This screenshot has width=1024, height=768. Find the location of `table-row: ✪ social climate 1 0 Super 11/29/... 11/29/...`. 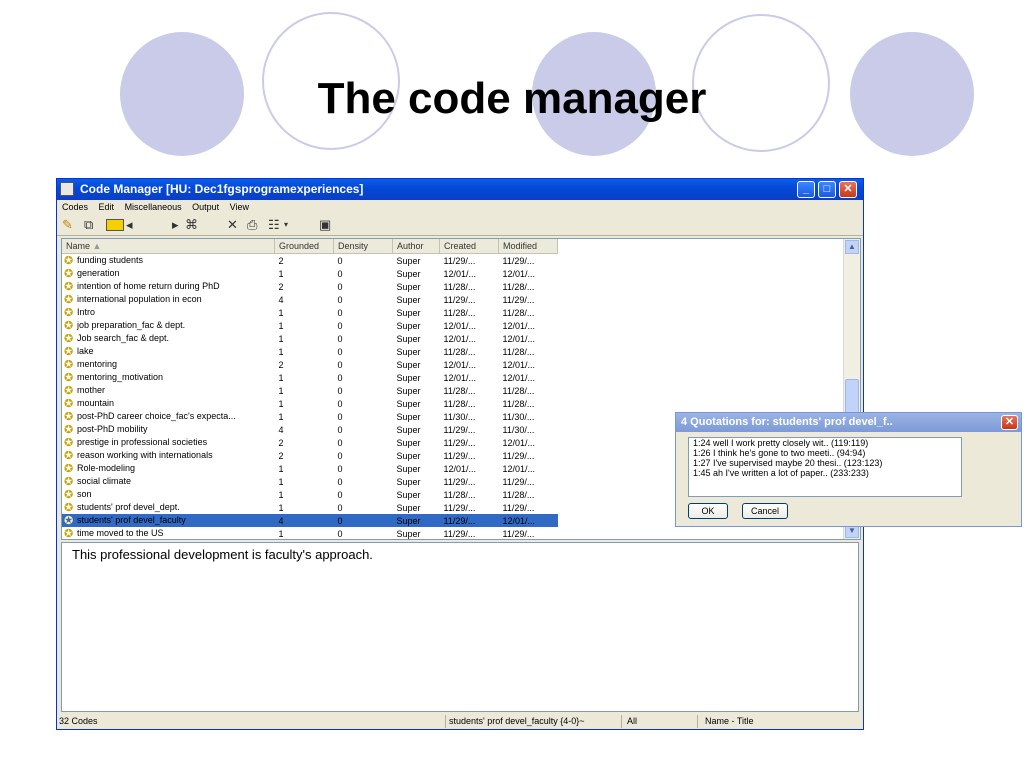

table-row: ✪ social climate 1 0 Super 11/29/... 11/29/... is located at coordinates (310, 481).